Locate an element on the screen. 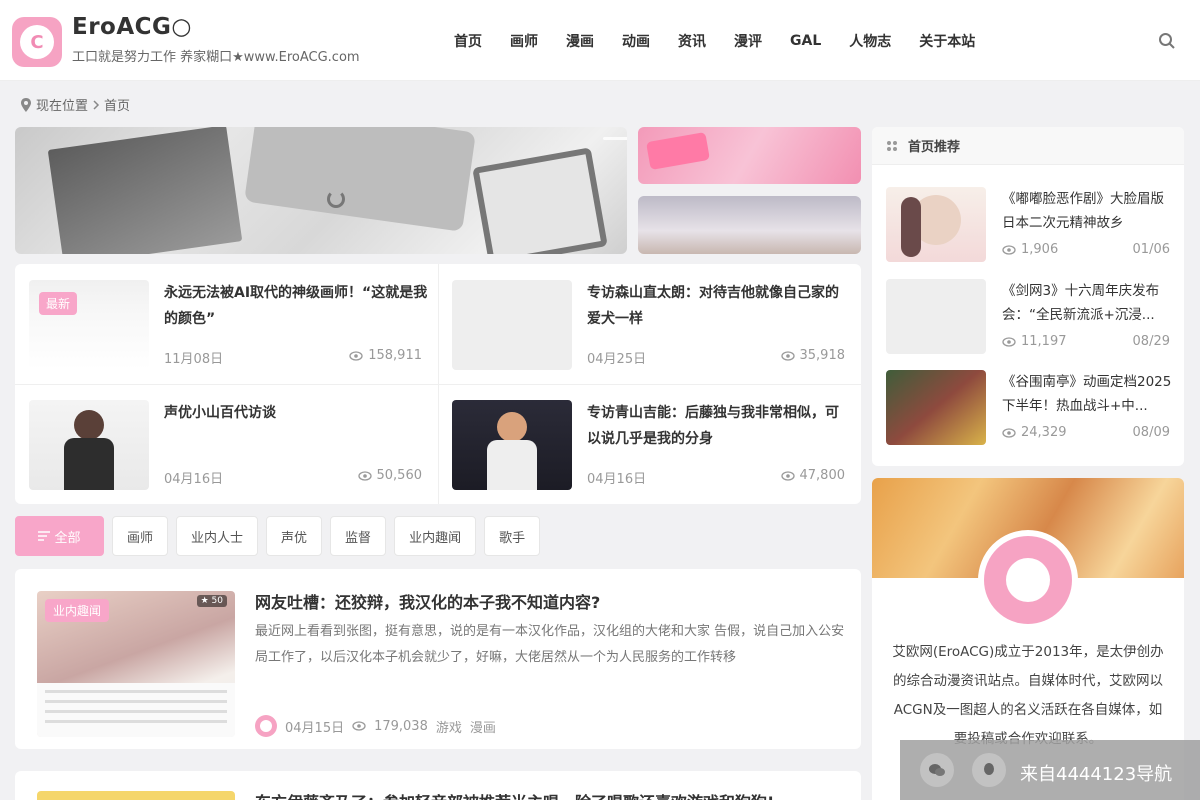 The image size is (1200, 800). grid-dots-icon is located at coordinates (892, 145).